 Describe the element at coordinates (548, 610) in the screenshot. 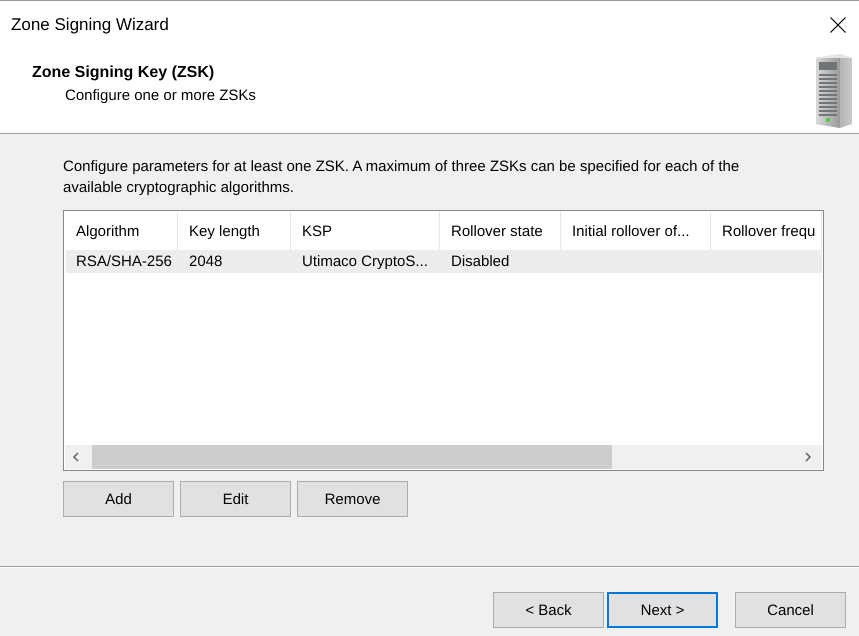

I see `wizard-button: < Back` at that location.